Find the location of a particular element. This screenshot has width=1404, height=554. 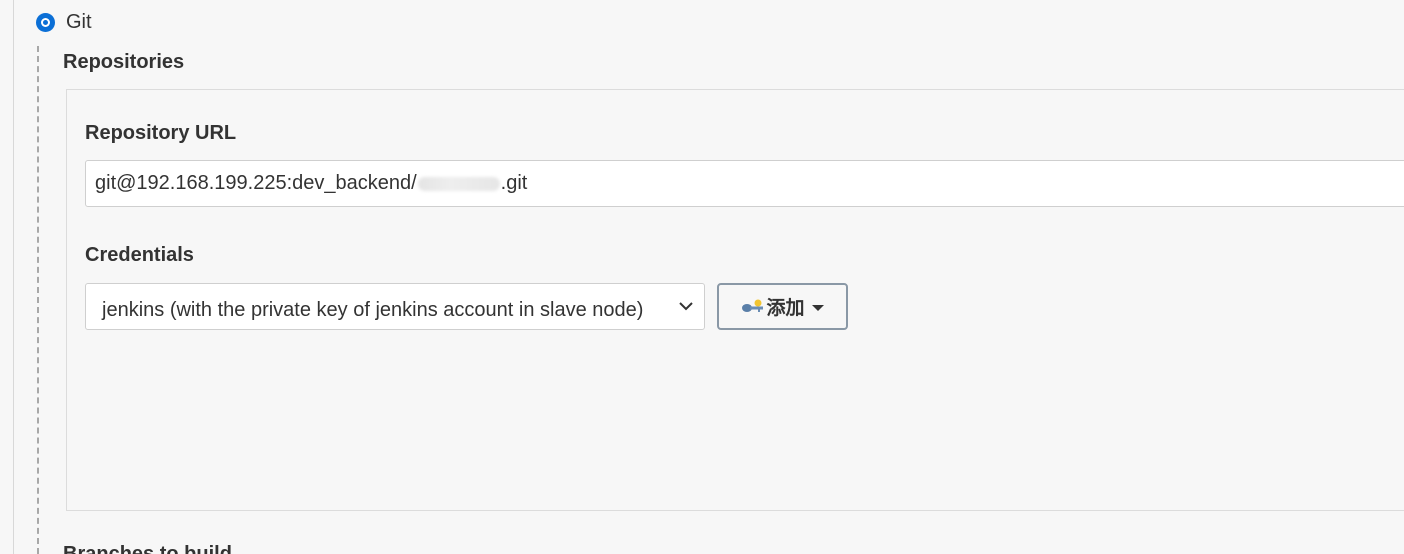

repositories-title: Repositories is located at coordinates (124, 62).